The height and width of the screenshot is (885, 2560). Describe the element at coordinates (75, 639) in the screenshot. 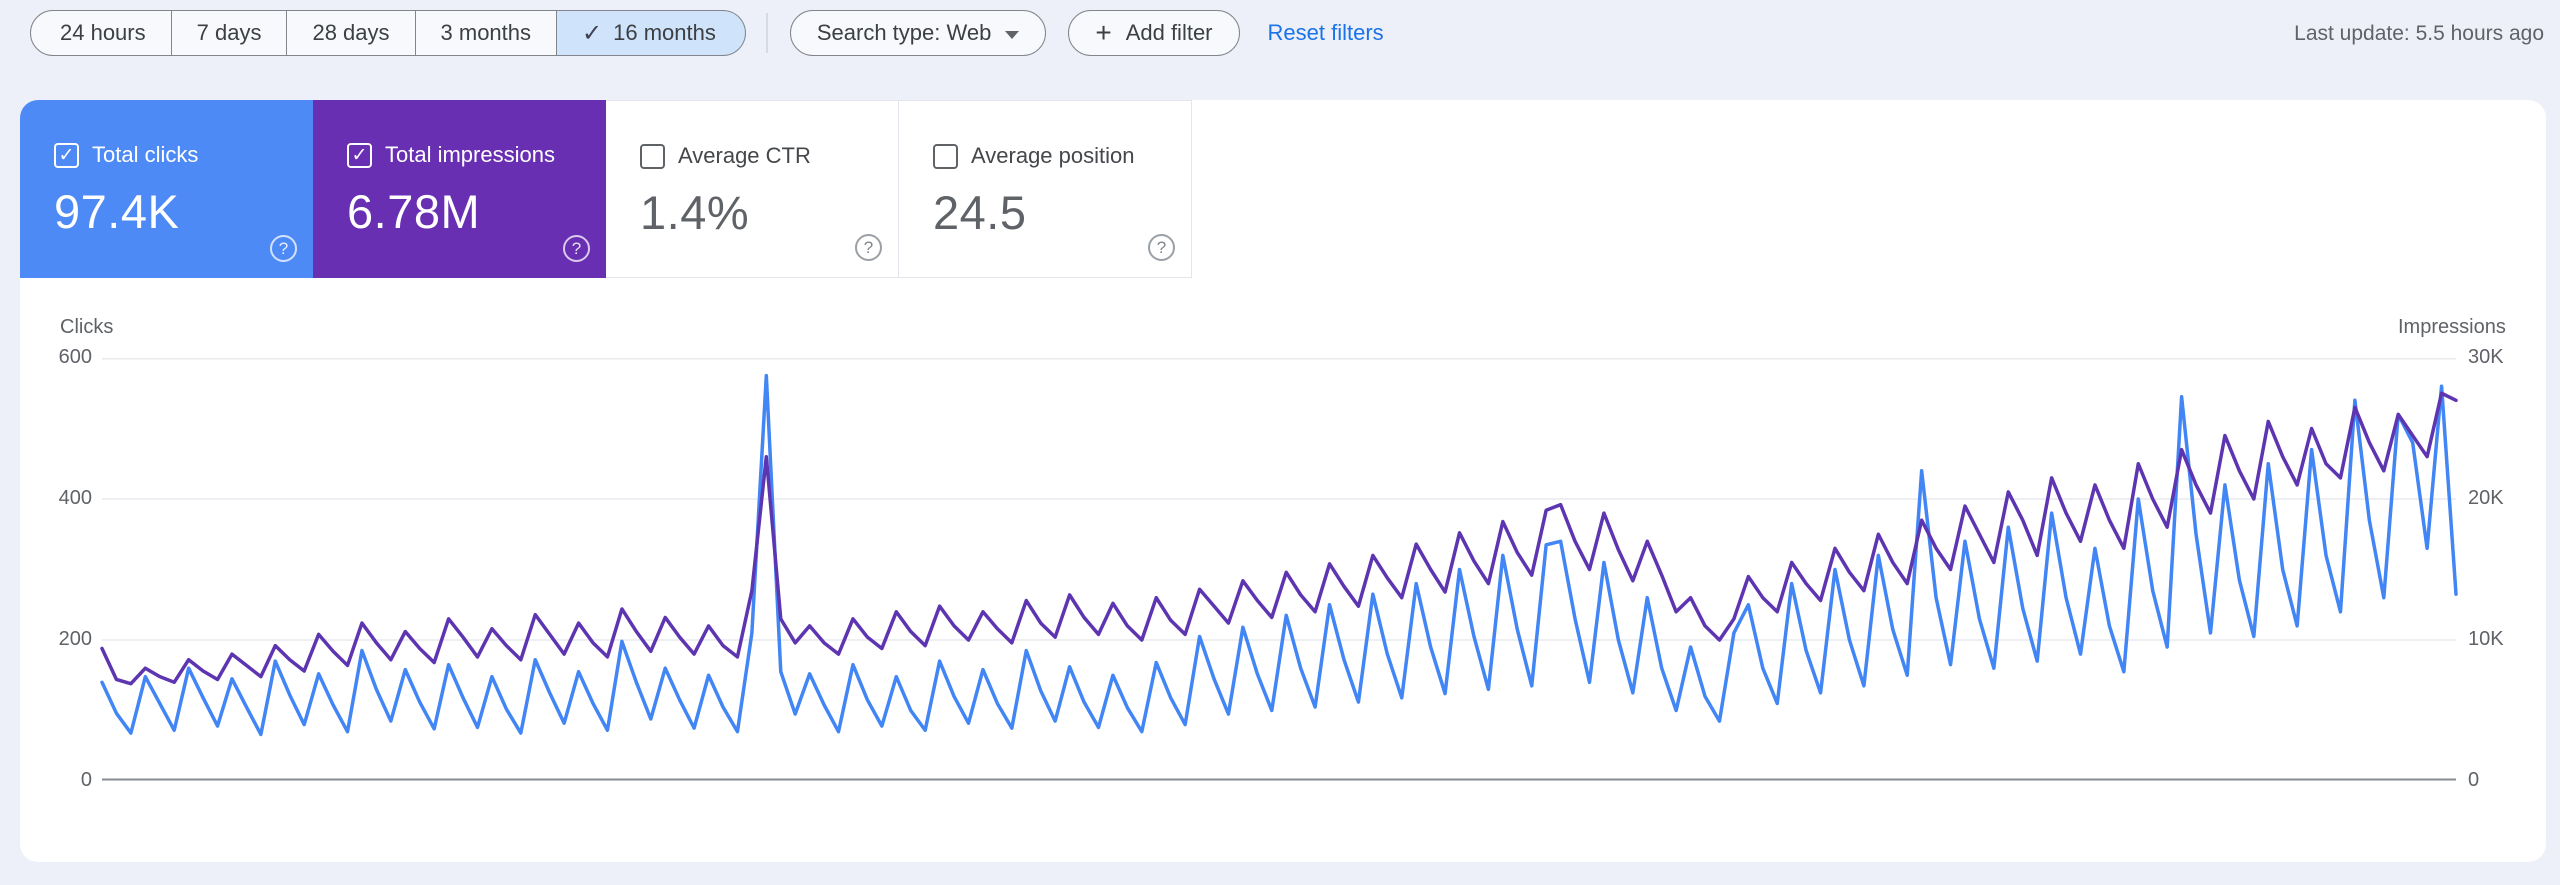

I see `left-axis-tick: 200` at that location.